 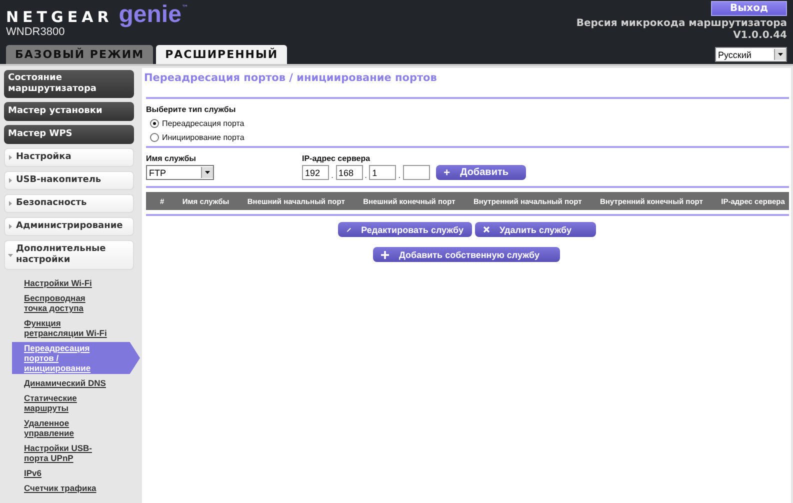 I want to click on ip-field: 192, so click(x=315, y=172).